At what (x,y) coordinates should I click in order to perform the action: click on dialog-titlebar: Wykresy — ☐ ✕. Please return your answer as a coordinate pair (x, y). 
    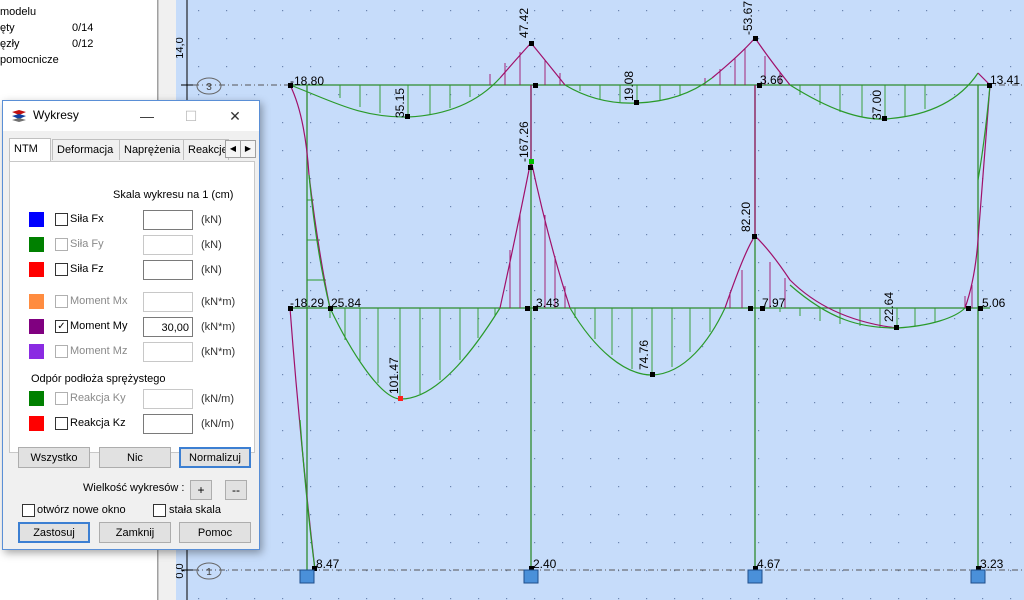
    Looking at the image, I should click on (131, 116).